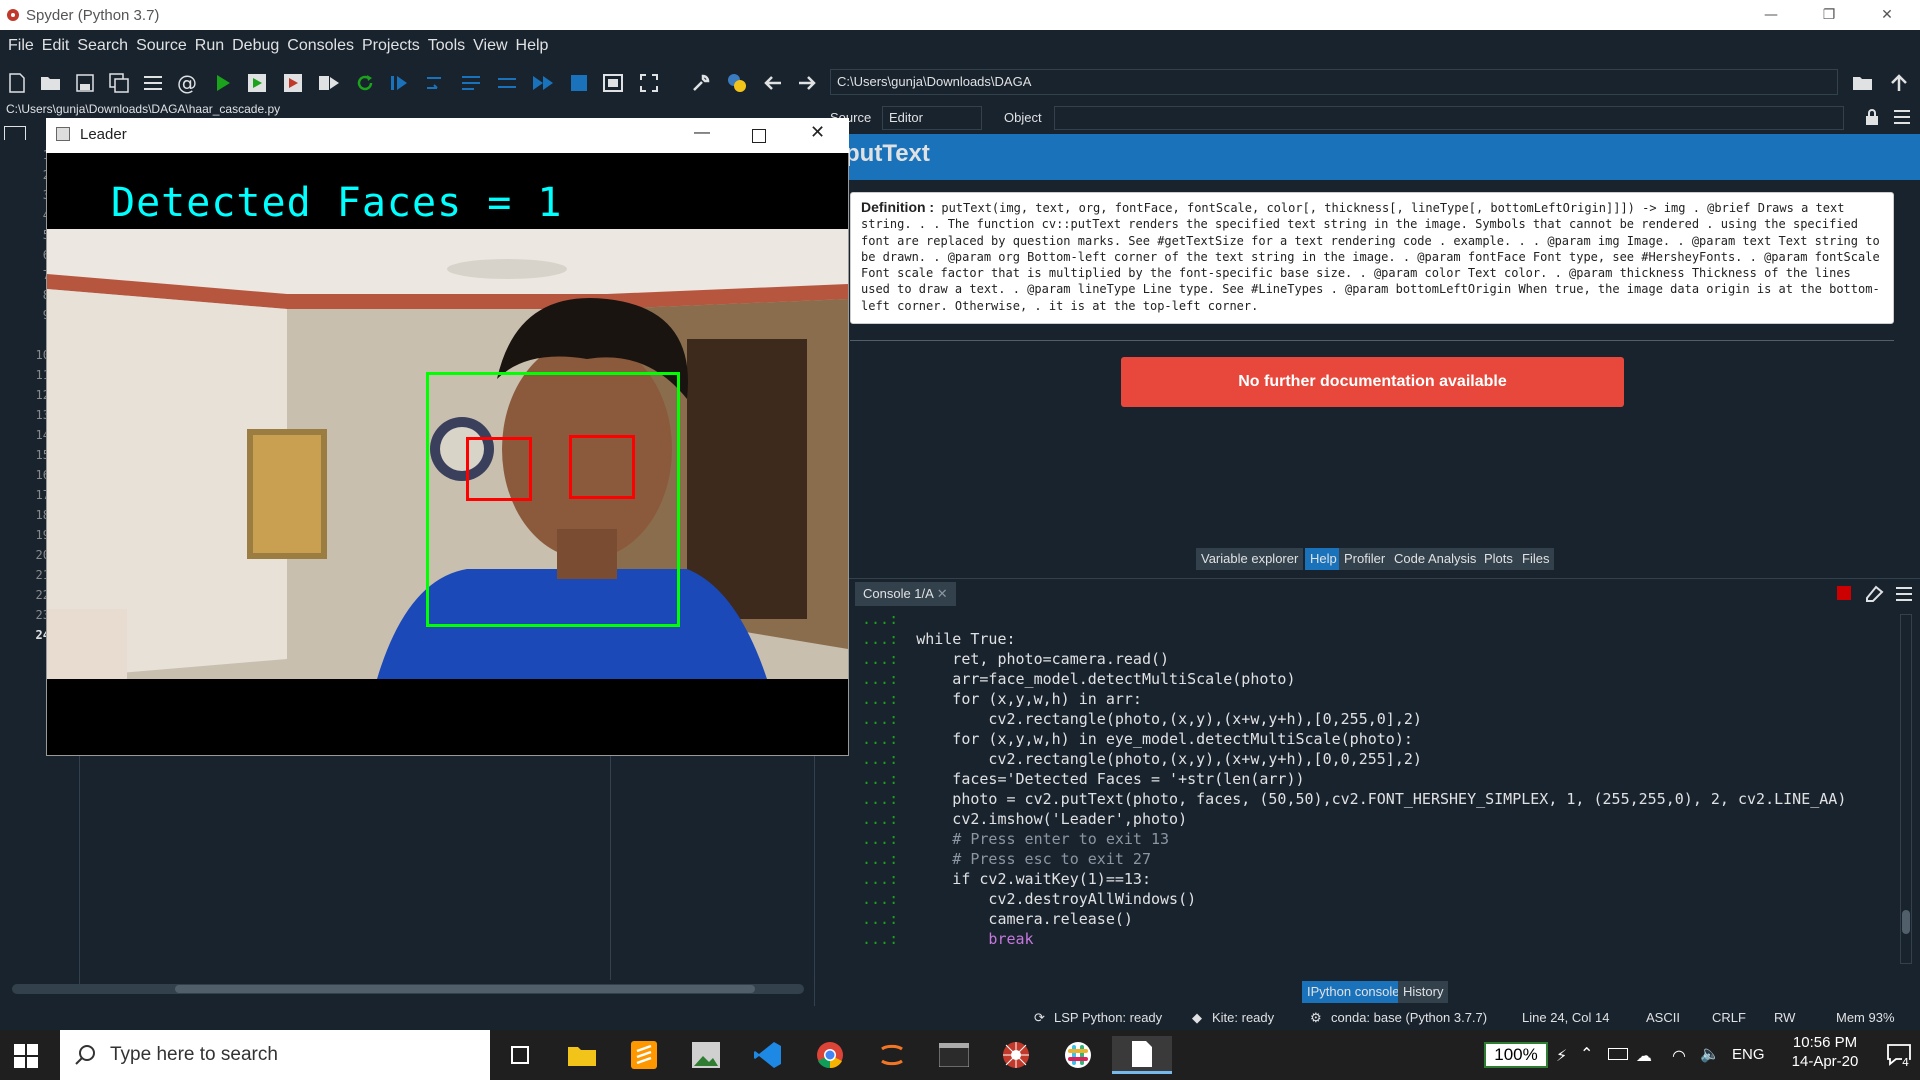 Image resolution: width=1920 pixels, height=1080 pixels. I want to click on kite-icon: ◆, so click(1197, 1017).